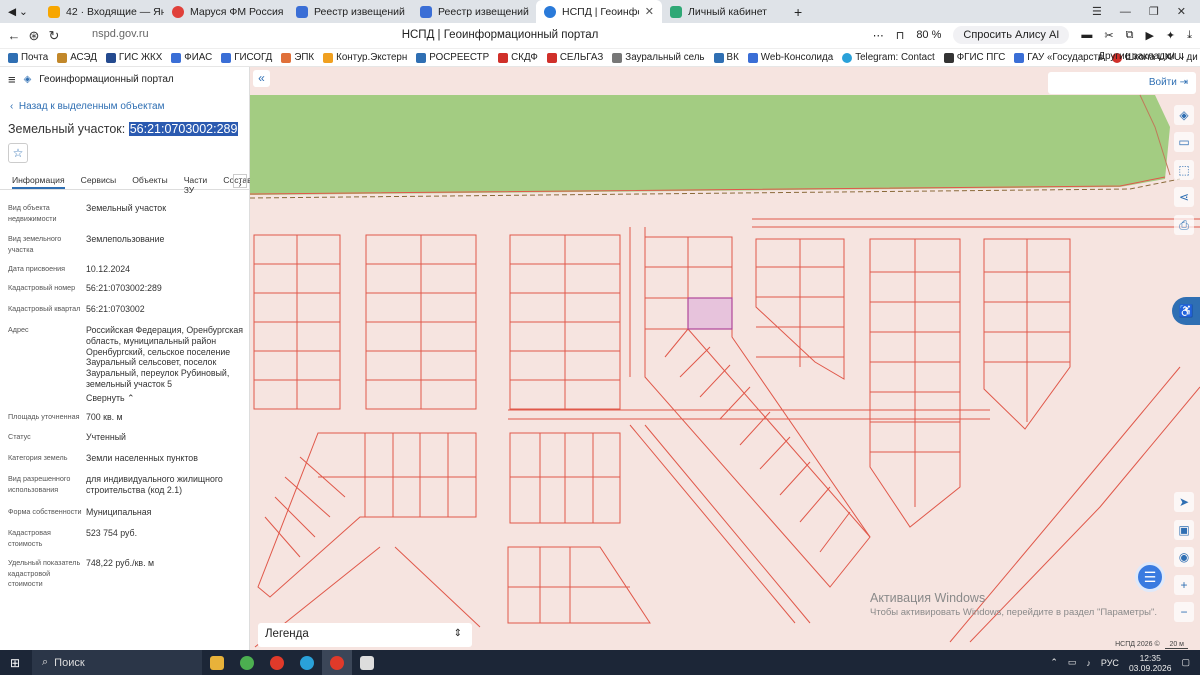  What do you see at coordinates (367, 662) in the screenshot?
I see `document-app` at bounding box center [367, 662].